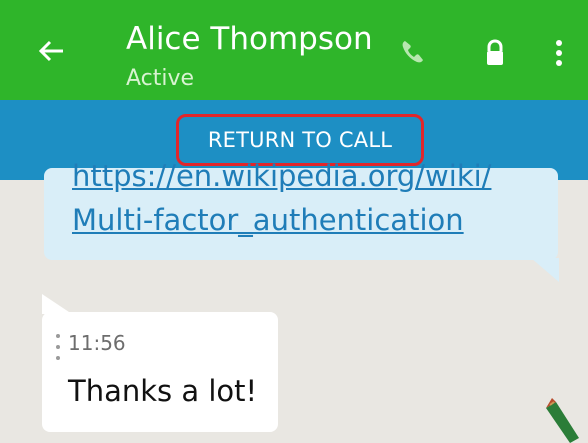 This screenshot has height=443, width=588. I want to click on message-text: Thanks a lot!, so click(163, 391).